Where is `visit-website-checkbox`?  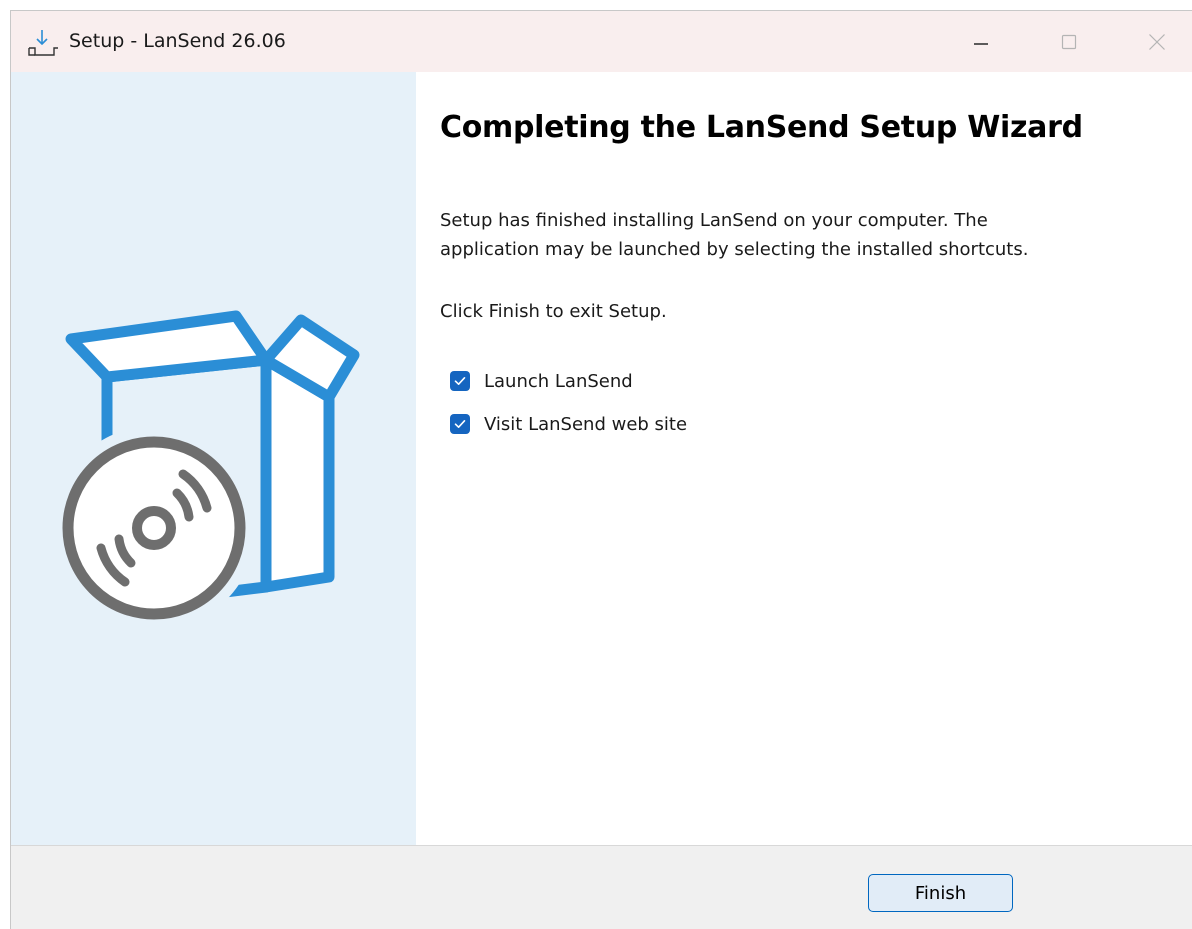 visit-website-checkbox is located at coordinates (460, 424).